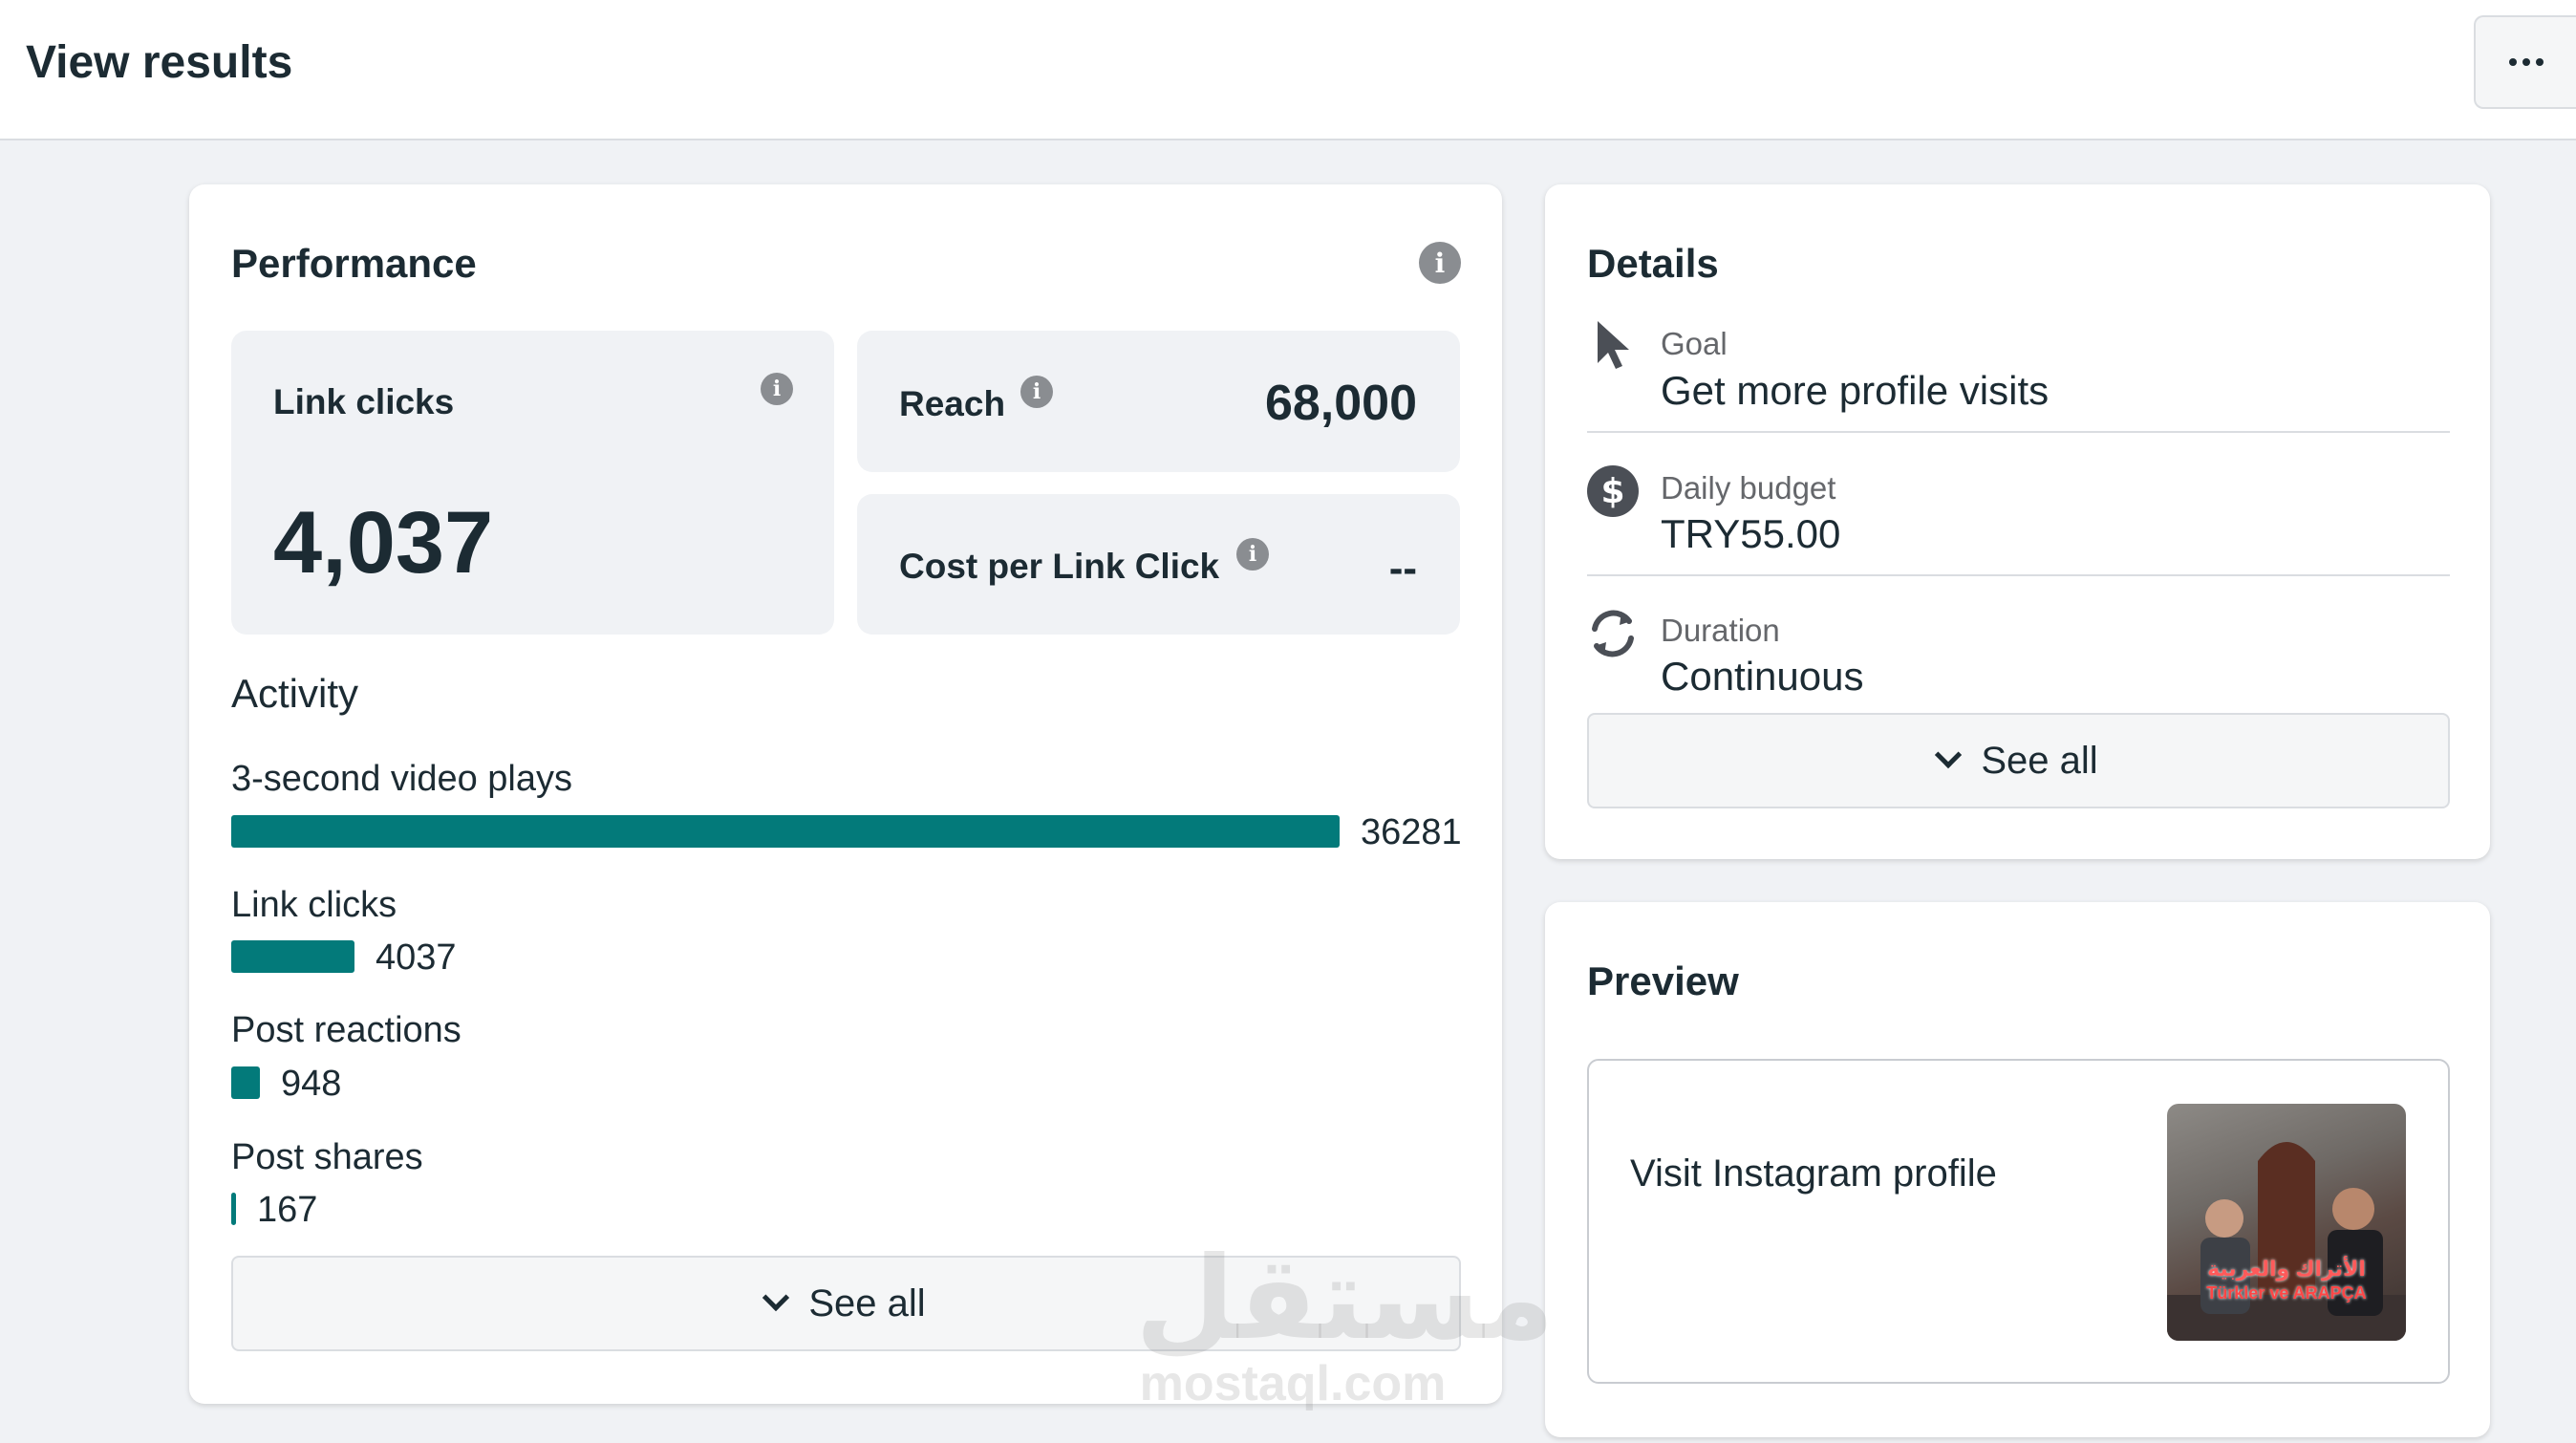 Image resolution: width=2576 pixels, height=1443 pixels. Describe the element at coordinates (1762, 676) in the screenshot. I see `duration-value: Continuous` at that location.